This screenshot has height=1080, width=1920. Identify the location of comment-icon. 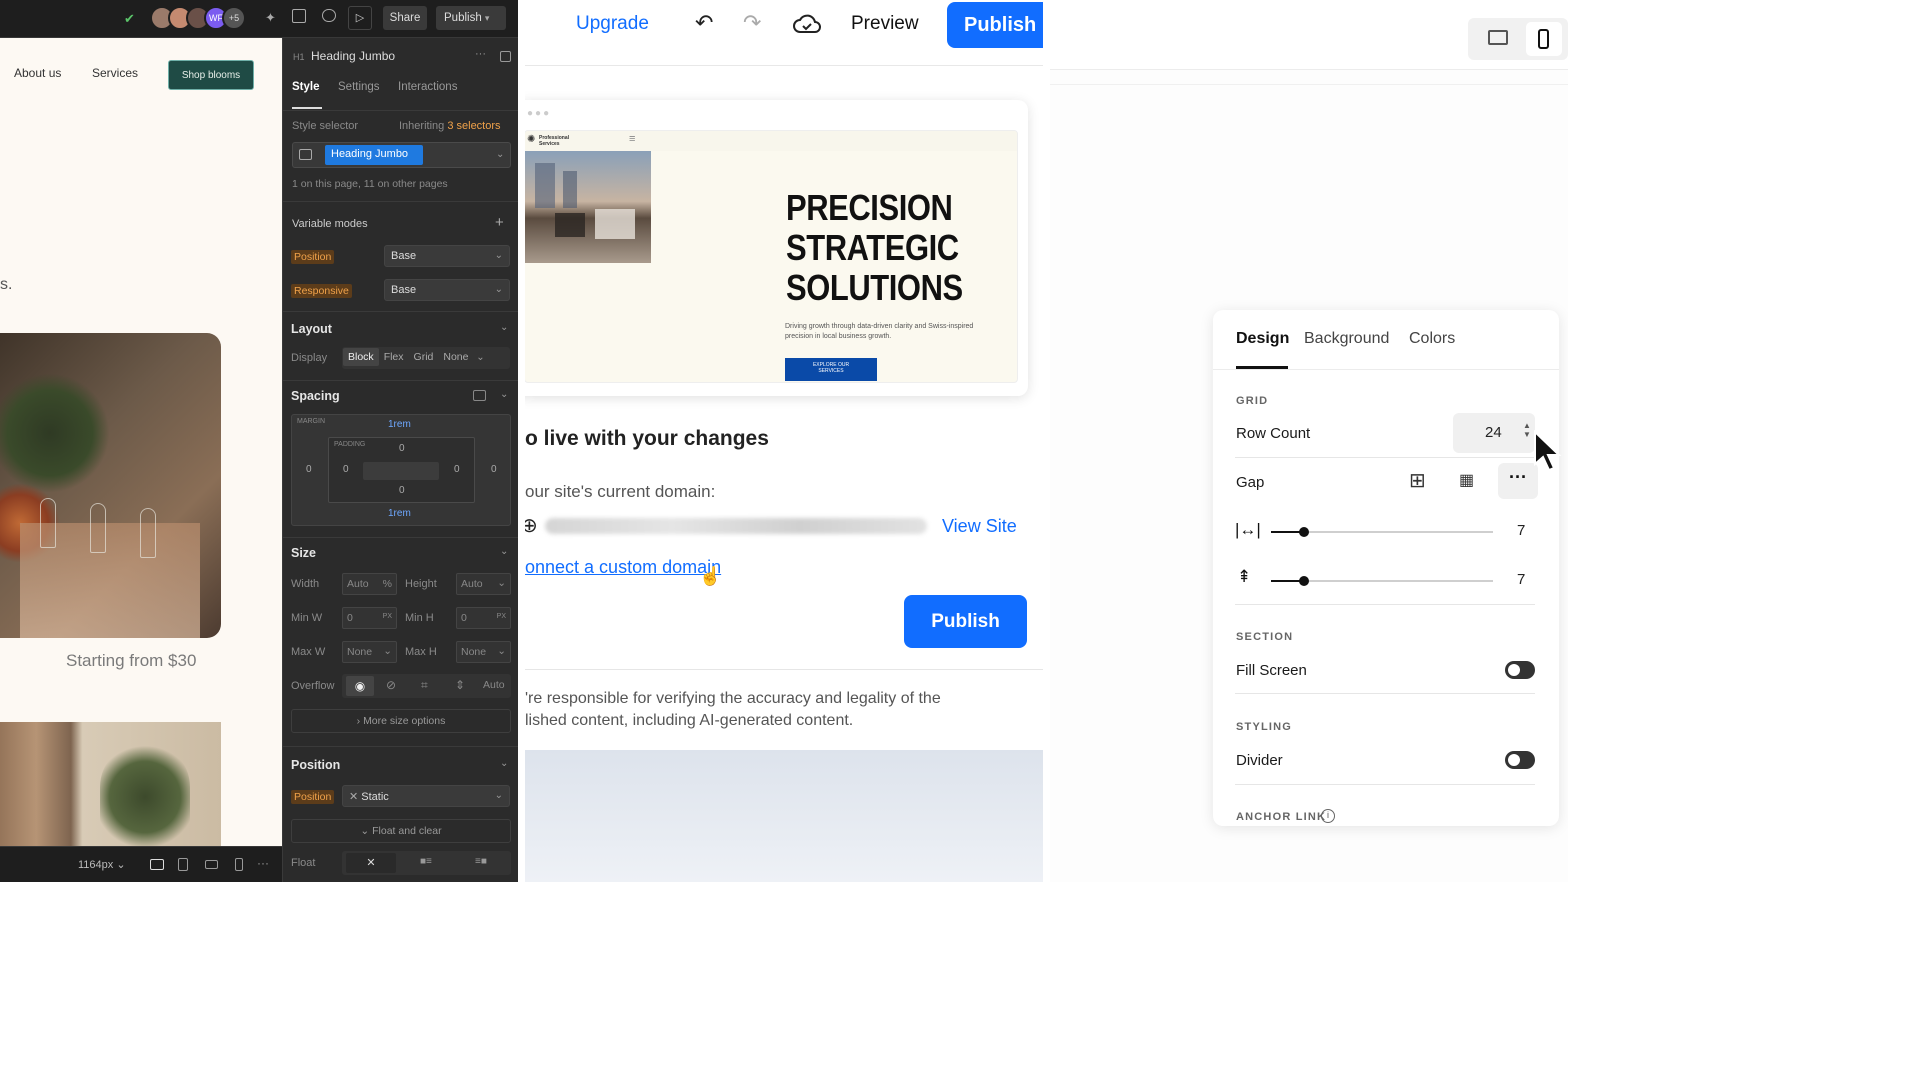
(329, 15).